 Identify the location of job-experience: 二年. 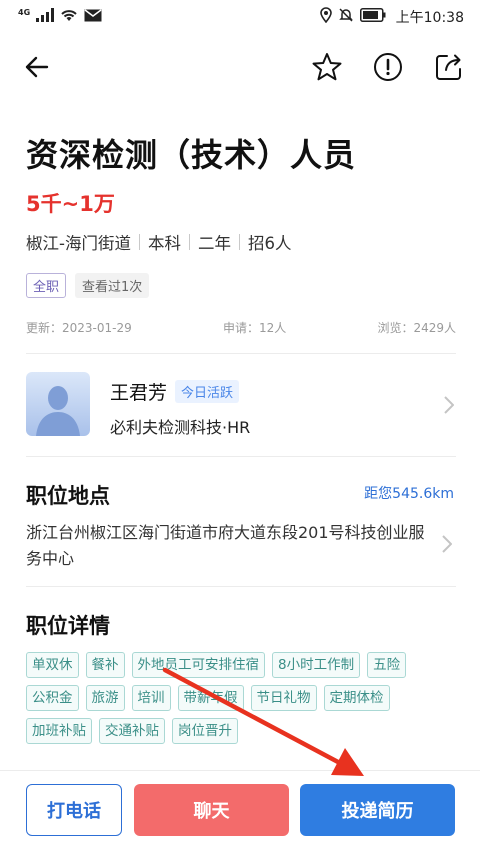
(214, 243).